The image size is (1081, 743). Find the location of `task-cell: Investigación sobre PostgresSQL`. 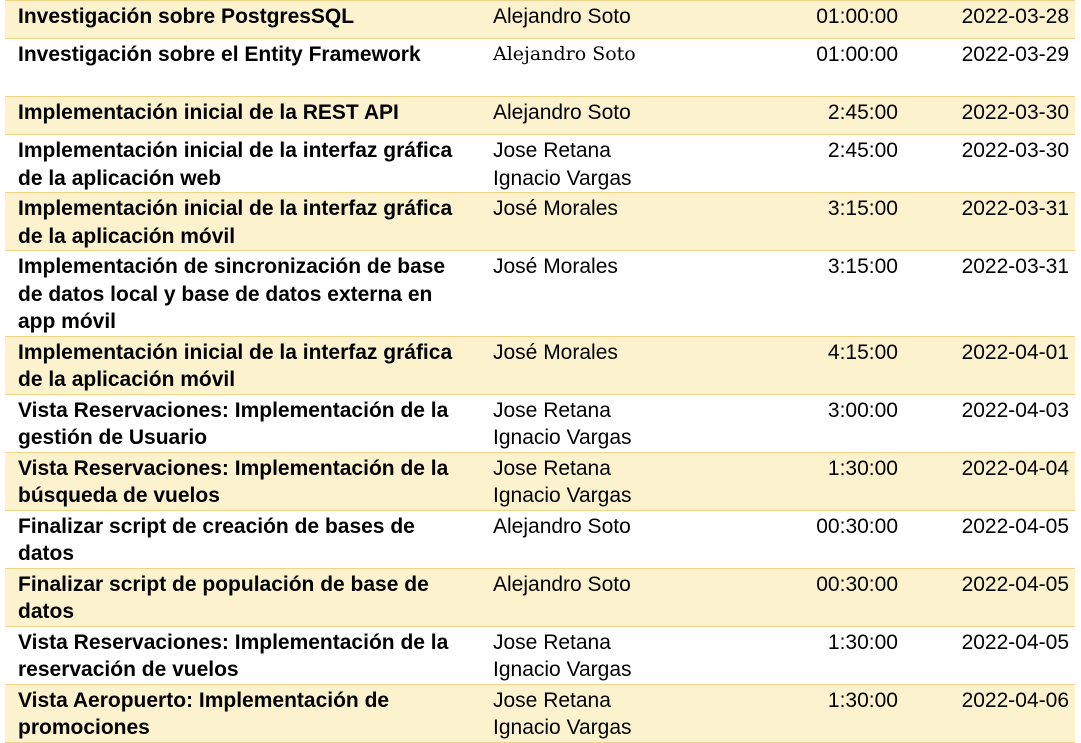

task-cell: Investigación sobre PostgresSQL is located at coordinates (243, 19).